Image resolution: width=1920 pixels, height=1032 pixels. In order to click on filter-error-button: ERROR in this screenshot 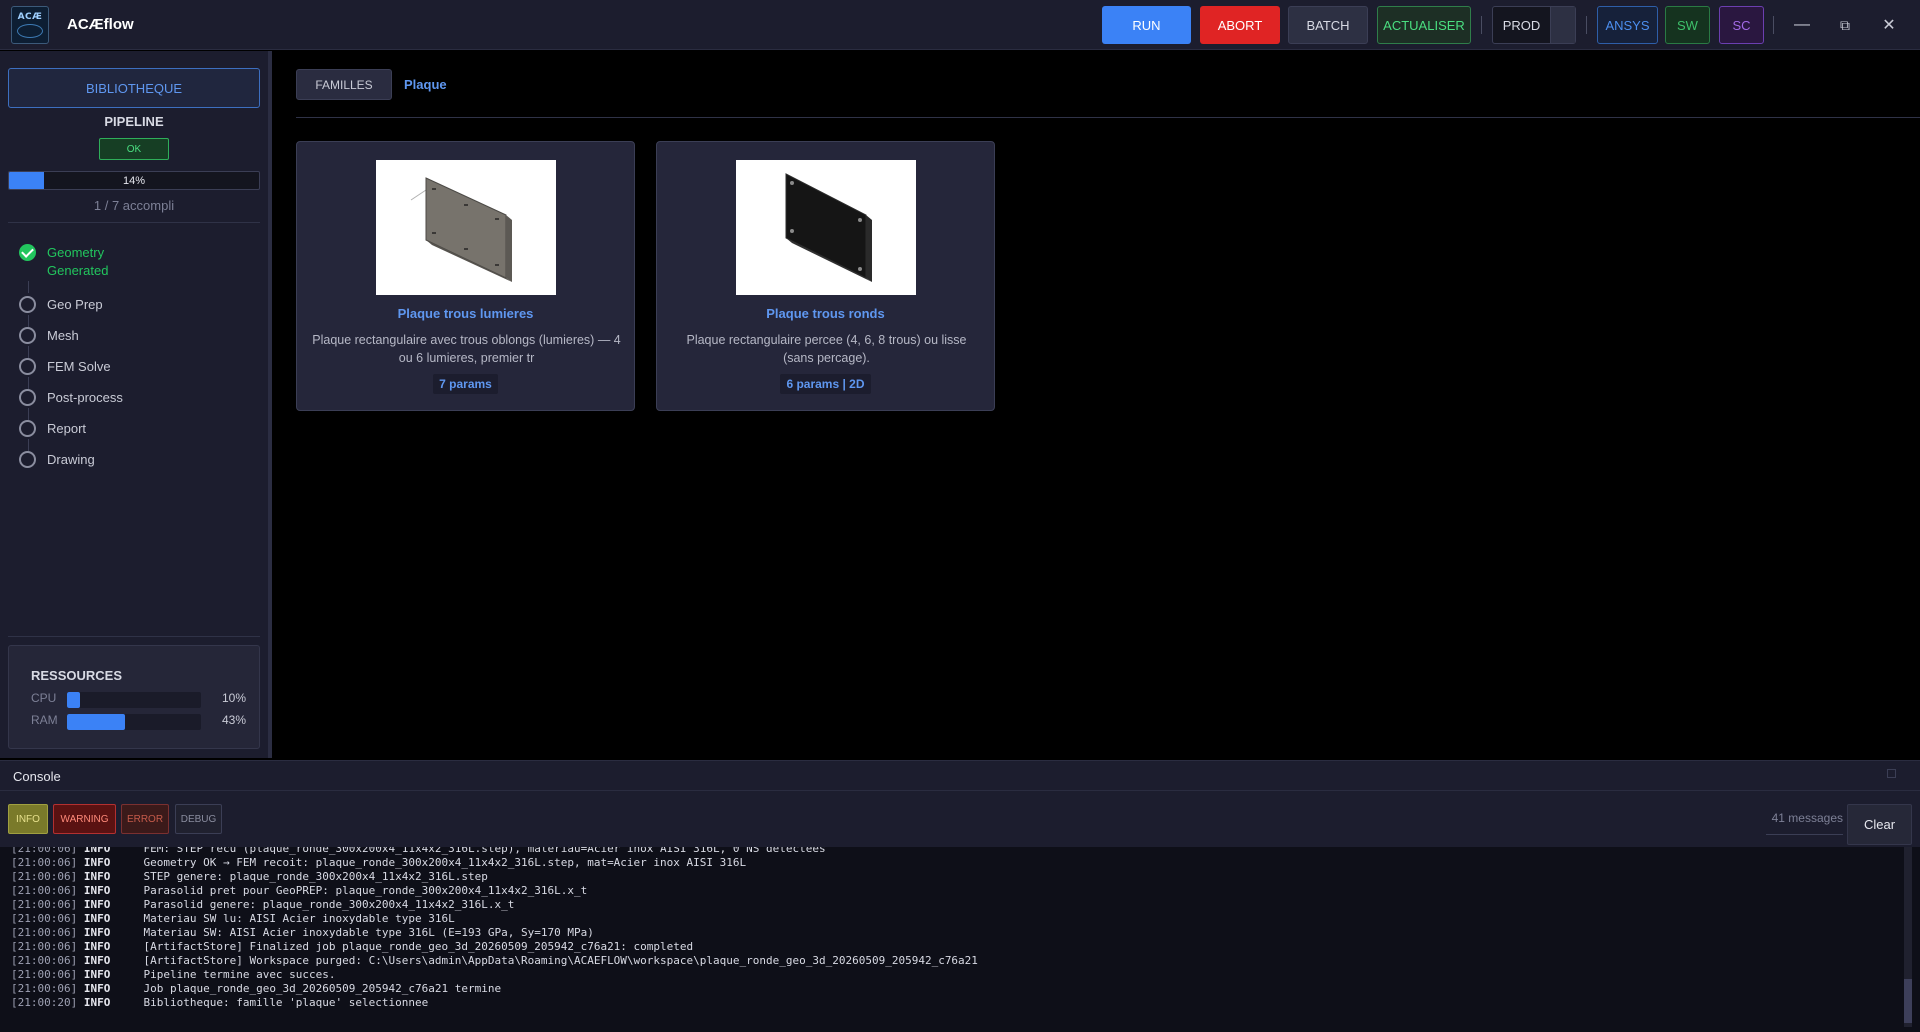, I will do `click(145, 819)`.